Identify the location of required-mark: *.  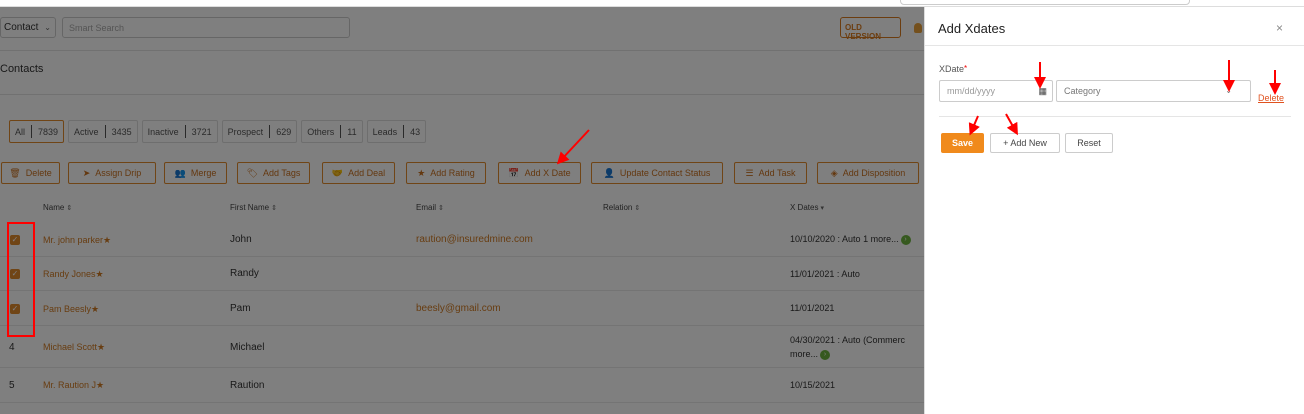
(966, 68).